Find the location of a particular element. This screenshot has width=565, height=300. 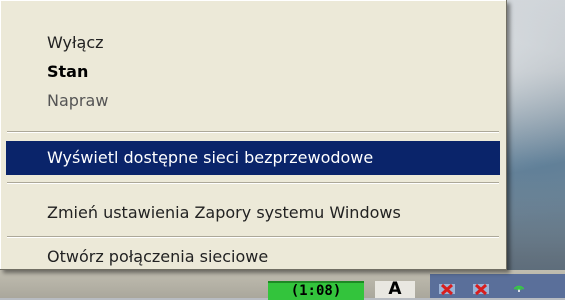

language-indicator: A is located at coordinates (395, 289).